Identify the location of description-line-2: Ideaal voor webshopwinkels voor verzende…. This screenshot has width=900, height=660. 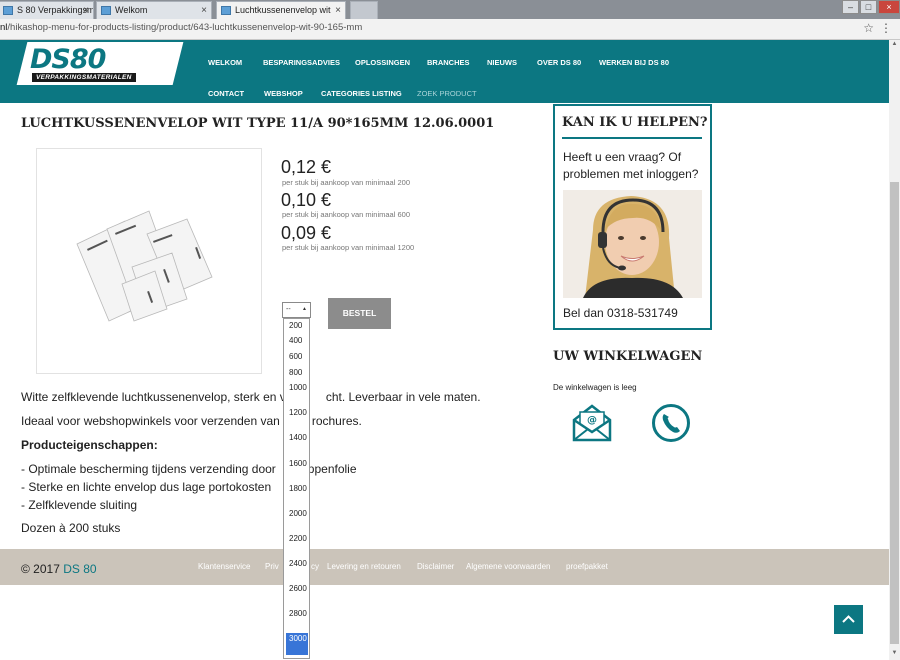
(191, 421).